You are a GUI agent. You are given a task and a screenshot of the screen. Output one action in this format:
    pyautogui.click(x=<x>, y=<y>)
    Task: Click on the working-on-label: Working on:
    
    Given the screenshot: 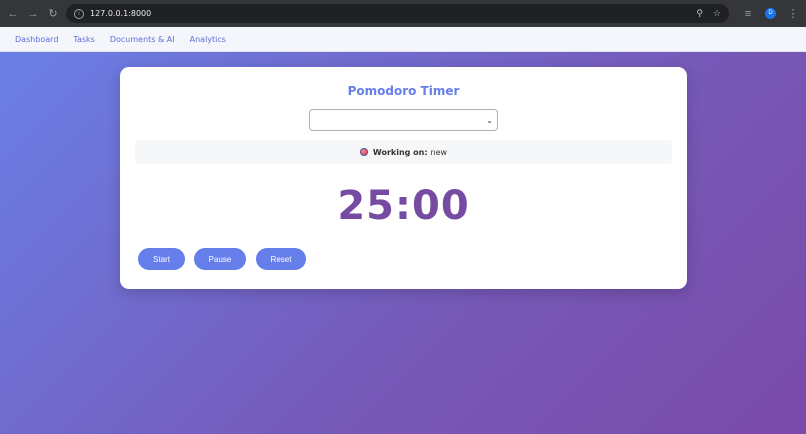 What is the action you would take?
    pyautogui.click(x=400, y=152)
    